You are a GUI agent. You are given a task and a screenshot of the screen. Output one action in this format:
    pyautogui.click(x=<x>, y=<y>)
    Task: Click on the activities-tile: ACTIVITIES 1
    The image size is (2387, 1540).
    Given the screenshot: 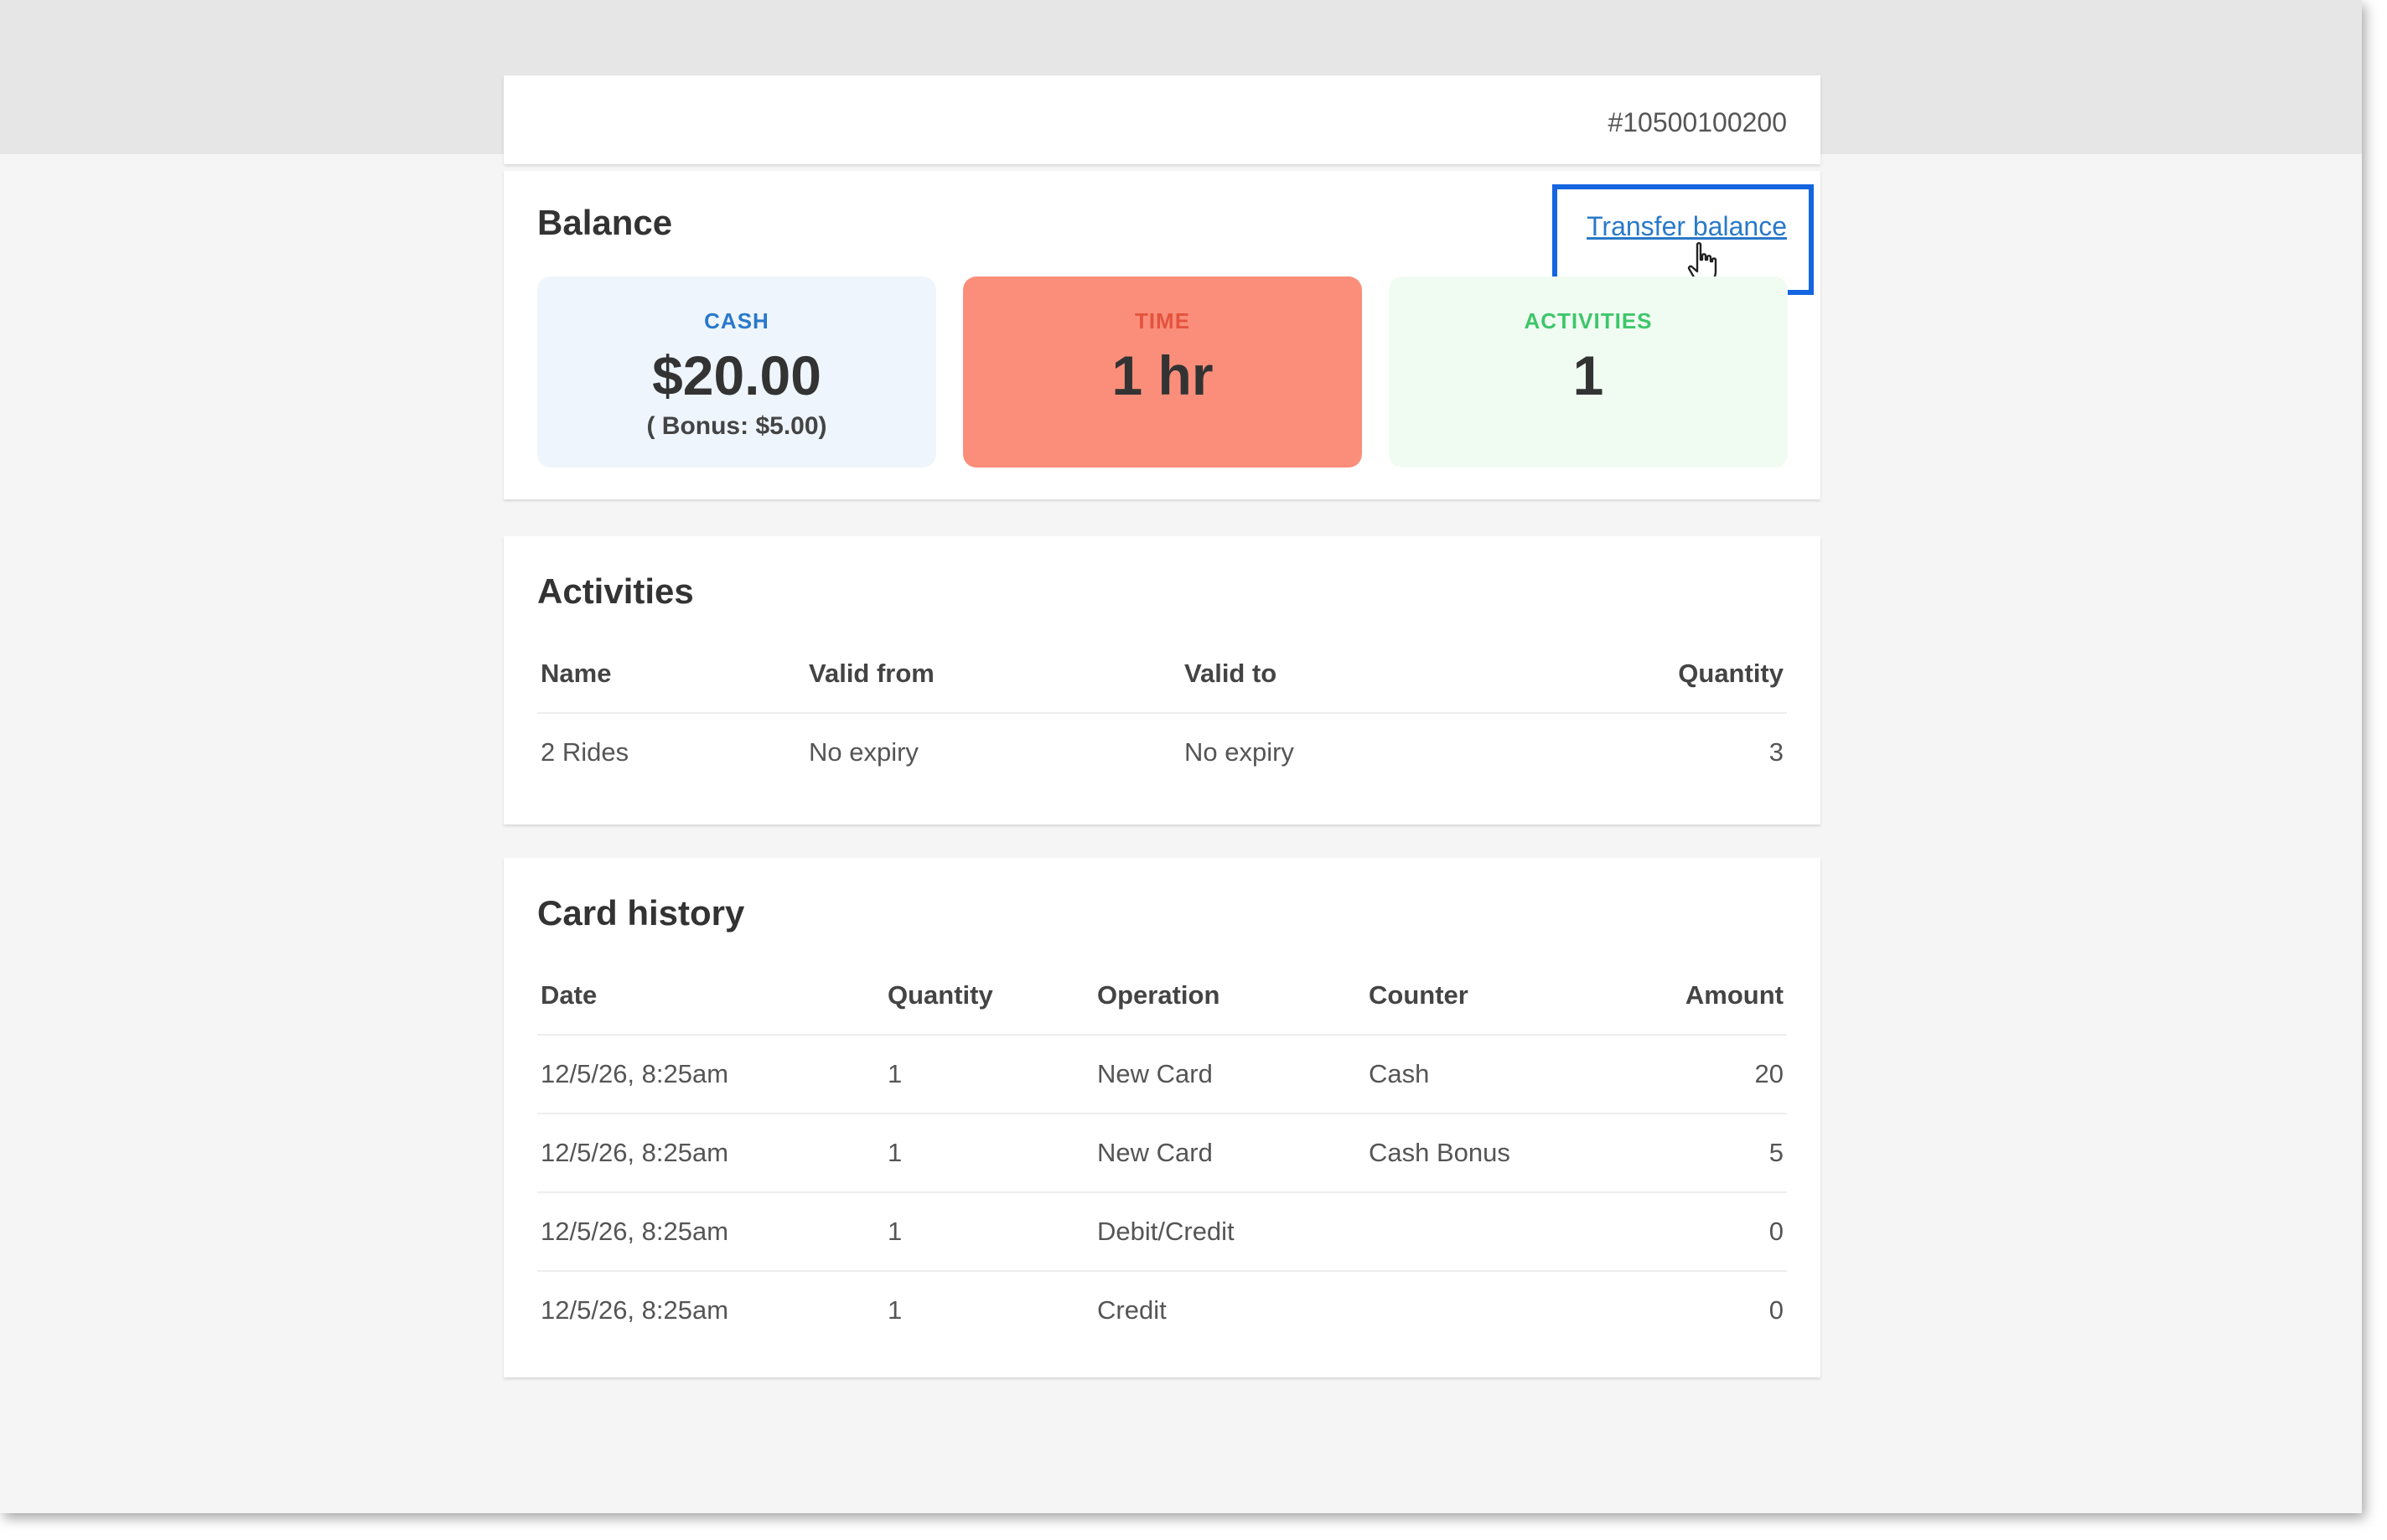 What is the action you would take?
    pyautogui.click(x=1589, y=372)
    